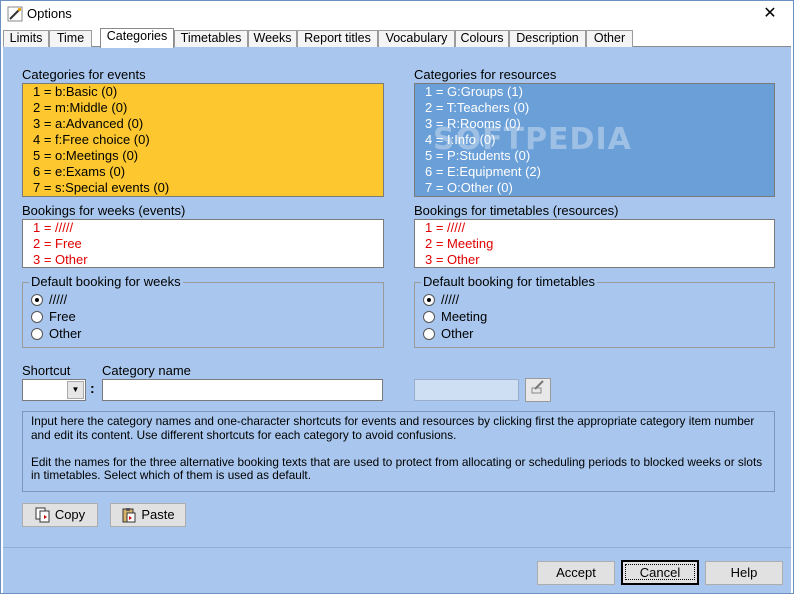 Image resolution: width=794 pixels, height=594 pixels. What do you see at coordinates (203, 188) in the screenshot?
I see `list-item: 7 = s:Special events (0)` at bounding box center [203, 188].